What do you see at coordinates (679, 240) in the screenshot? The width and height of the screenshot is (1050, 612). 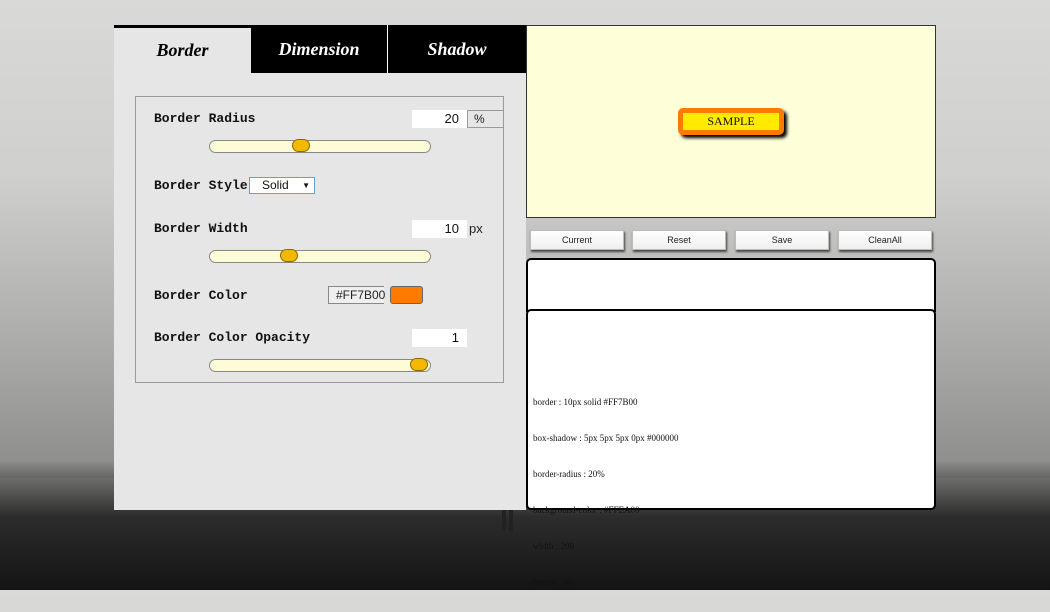 I see `reset-button: Reset` at bounding box center [679, 240].